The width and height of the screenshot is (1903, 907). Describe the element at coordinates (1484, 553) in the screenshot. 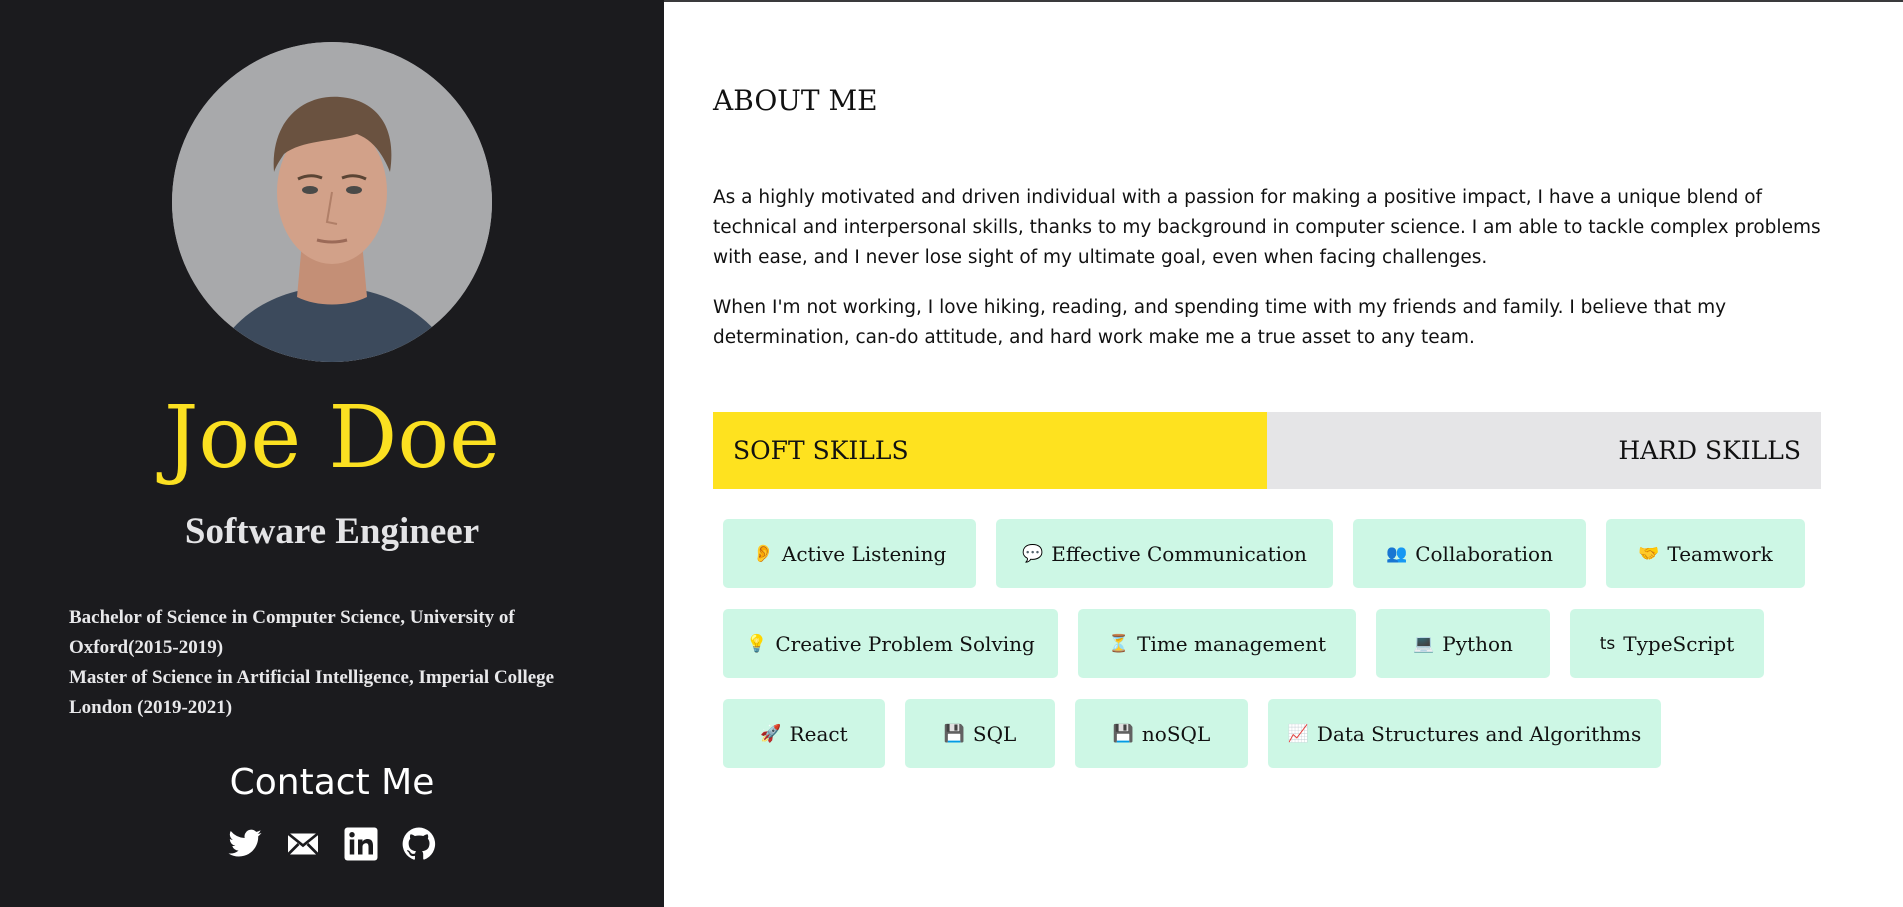

I see `skill-label: Collaboration` at that location.